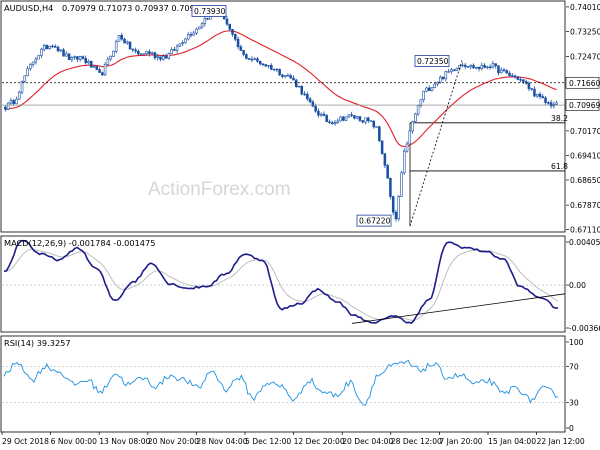 Image resolution: width=600 pixels, height=450 pixels. Describe the element at coordinates (79, 243) in the screenshot. I see `macd-title: MACD(12,26,9) -0.001784 -0.001475` at that location.